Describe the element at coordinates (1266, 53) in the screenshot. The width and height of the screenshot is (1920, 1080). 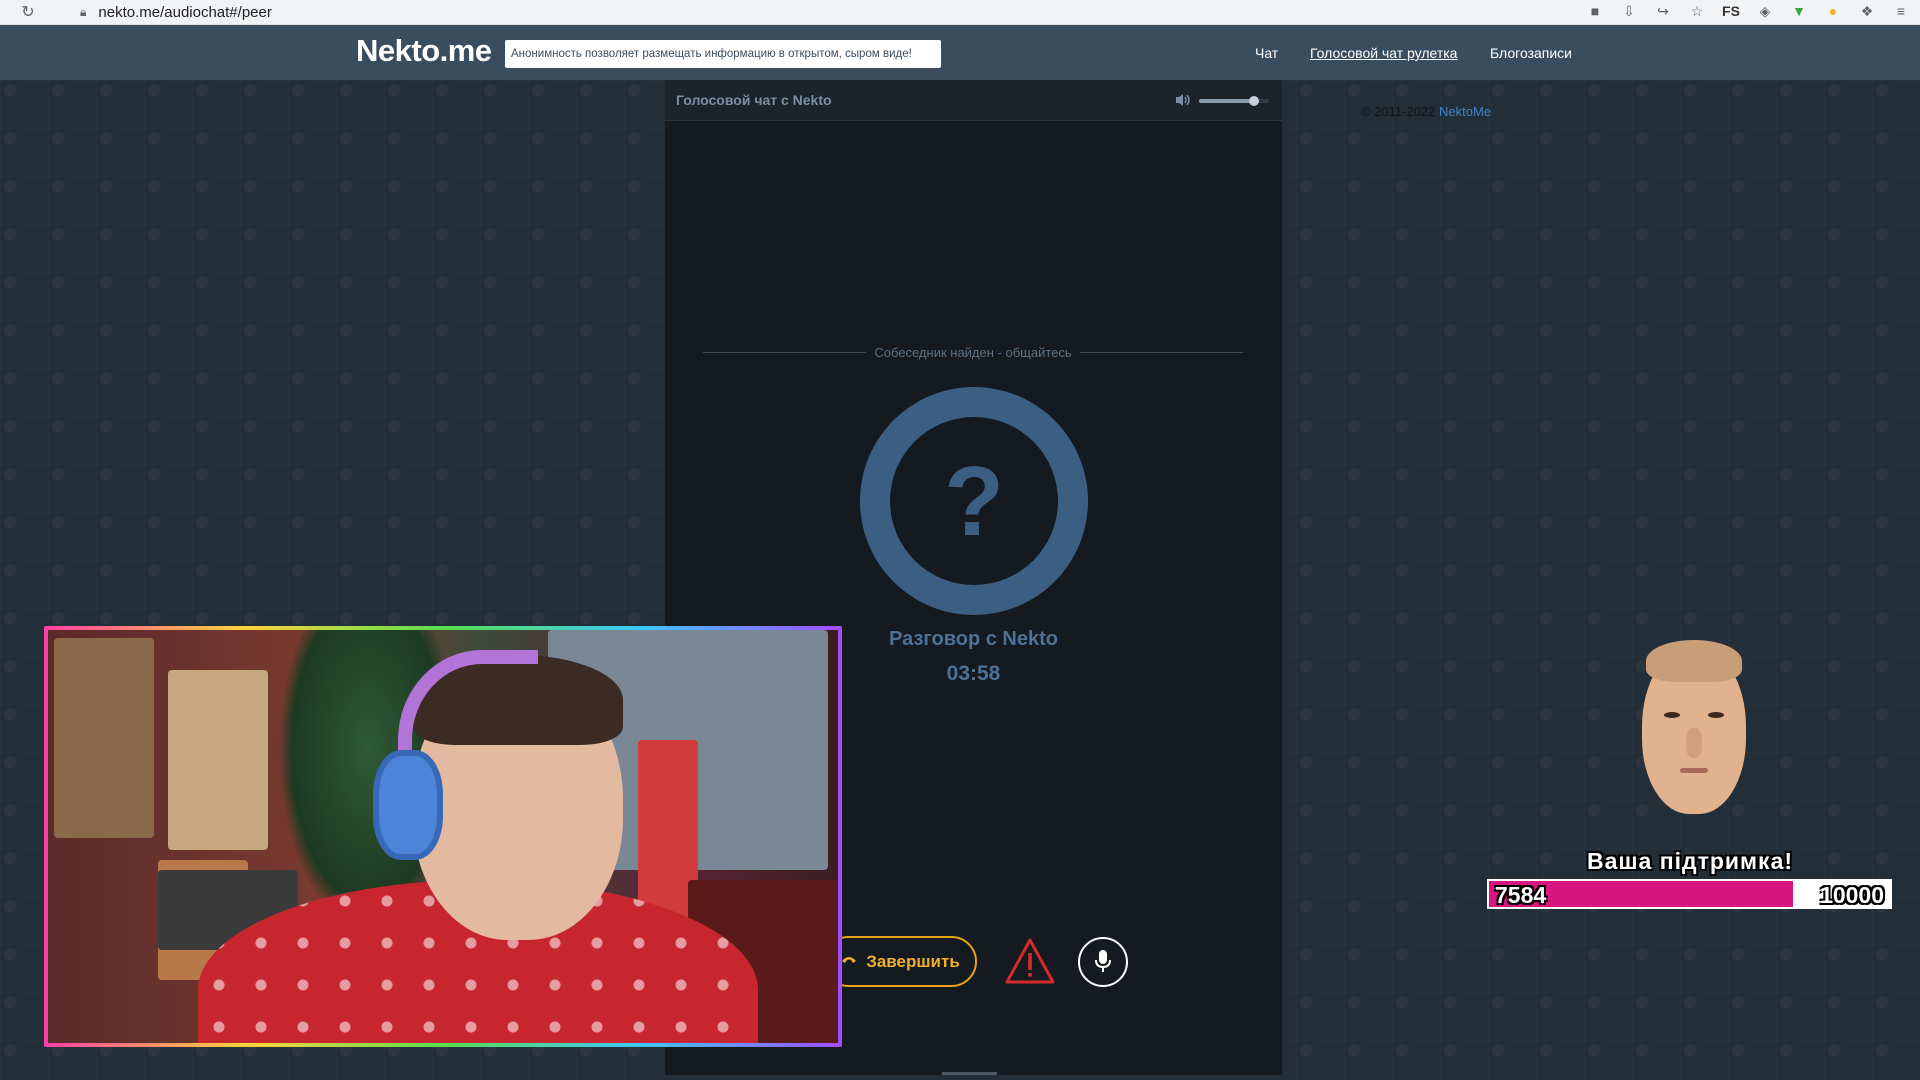
I see `nav-item-chat: Чат` at that location.